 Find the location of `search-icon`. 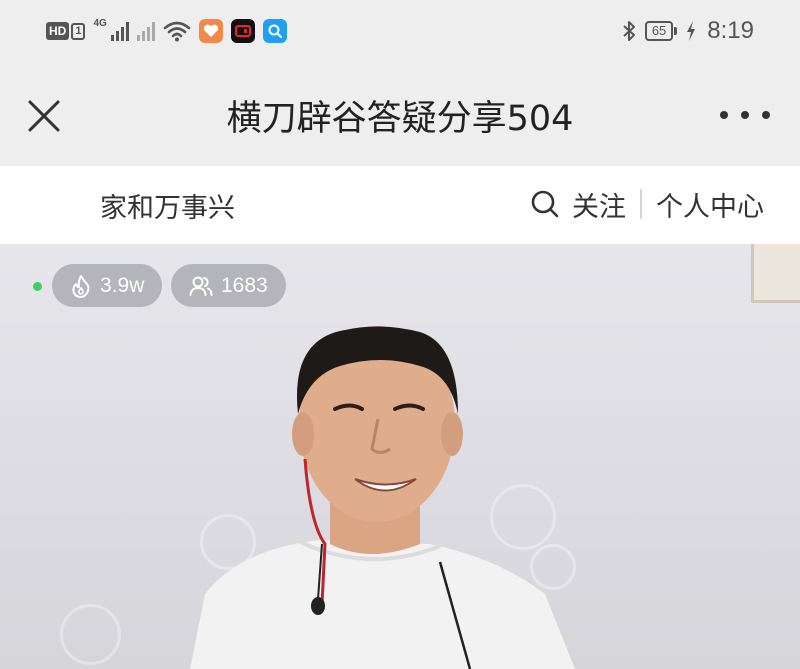

search-icon is located at coordinates (545, 204).